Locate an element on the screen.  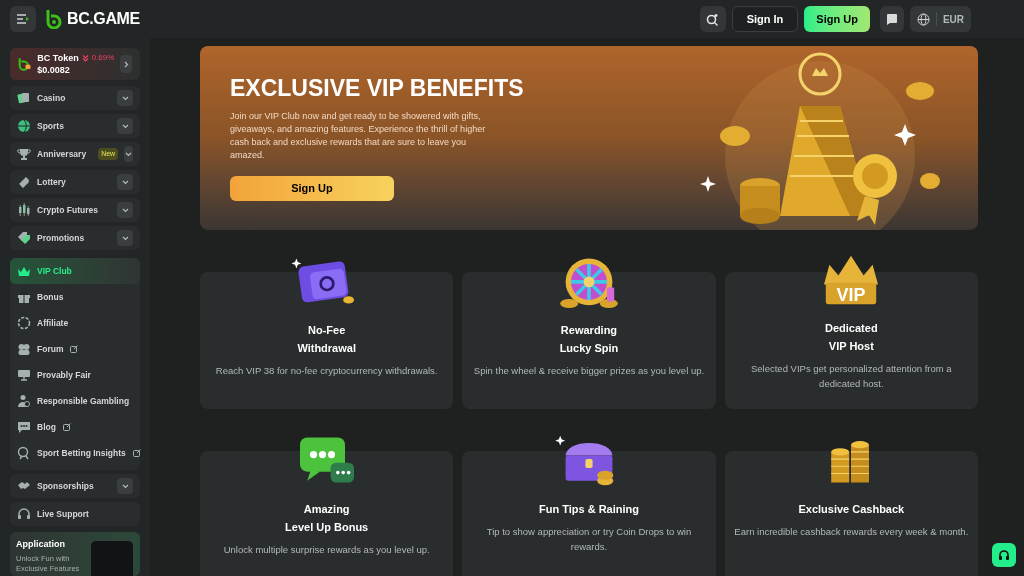
dotted-ring-icon is located at coordinates (24, 323).